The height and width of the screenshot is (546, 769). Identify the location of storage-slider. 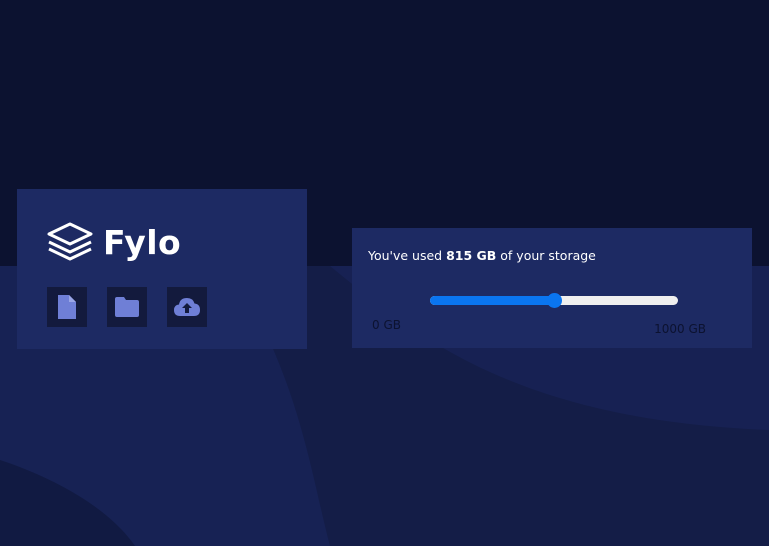
(554, 300).